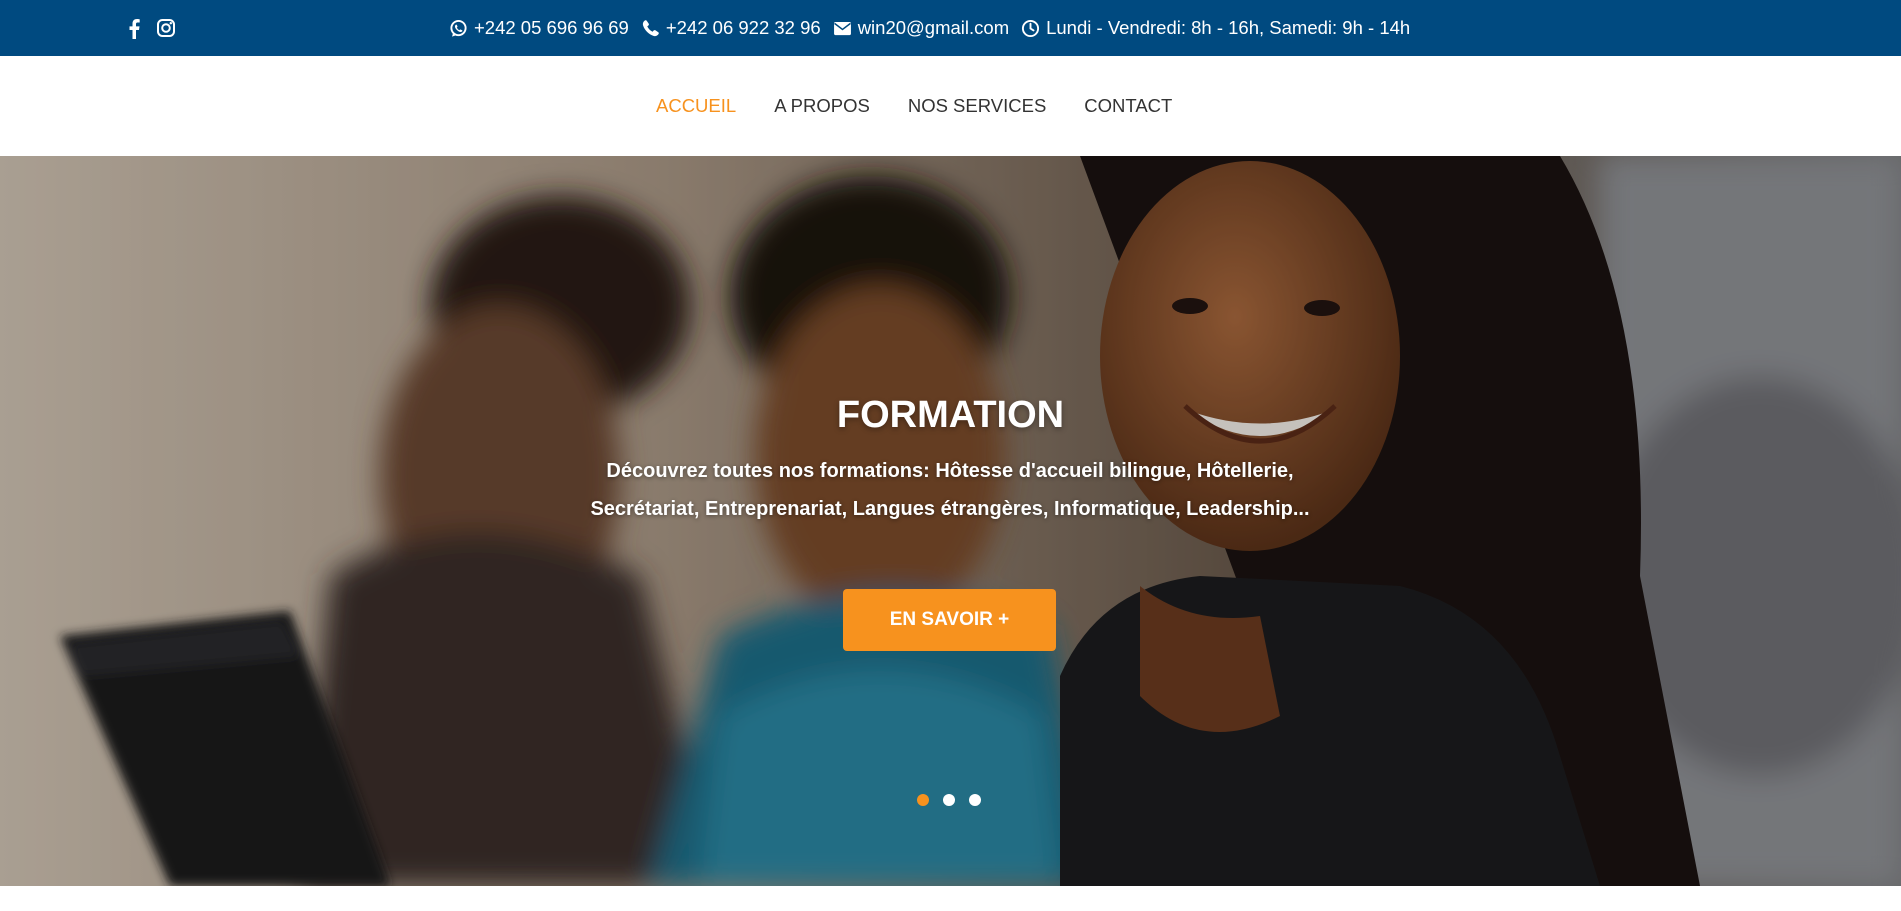 The height and width of the screenshot is (911, 1901). What do you see at coordinates (822, 106) in the screenshot?
I see `nav-item-a-propos: A PROPOS` at bounding box center [822, 106].